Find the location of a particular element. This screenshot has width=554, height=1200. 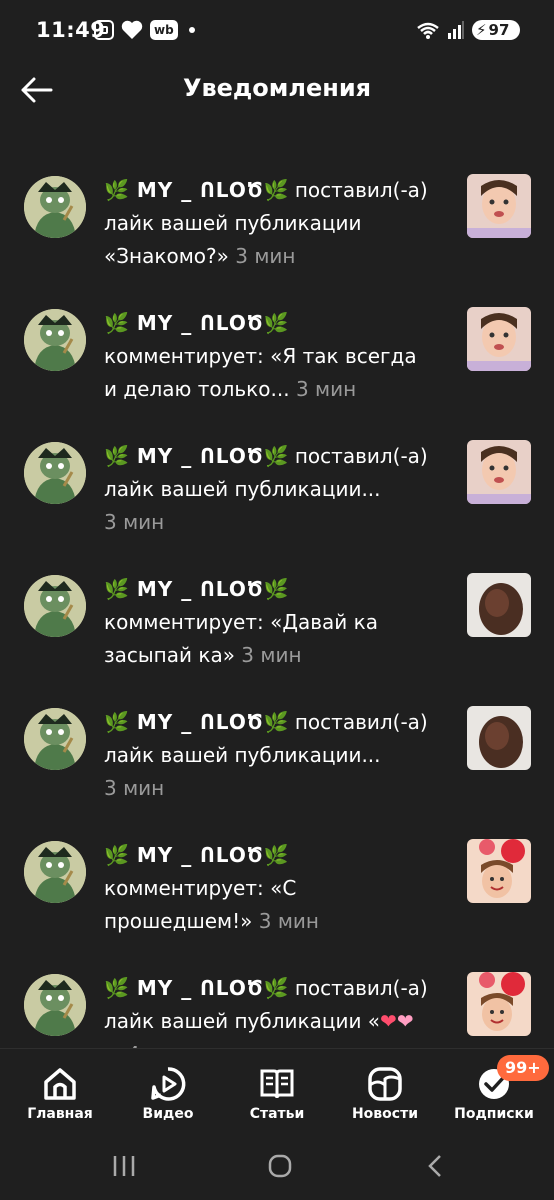

wb-icon: wb is located at coordinates (164, 30).